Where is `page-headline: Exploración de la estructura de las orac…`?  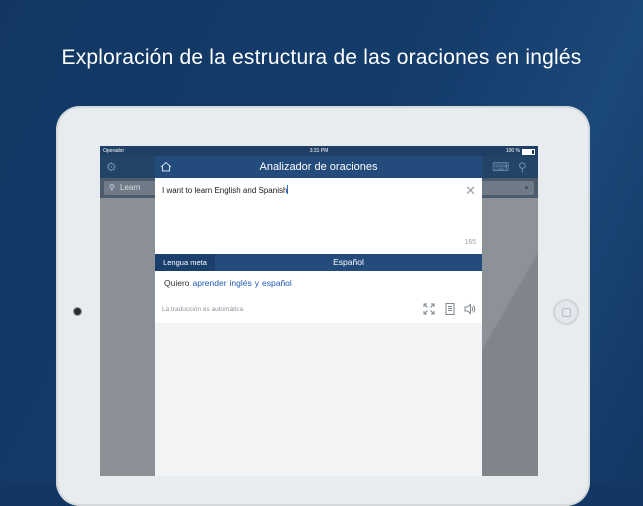 page-headline: Exploración de la estructura de las orac… is located at coordinates (321, 57).